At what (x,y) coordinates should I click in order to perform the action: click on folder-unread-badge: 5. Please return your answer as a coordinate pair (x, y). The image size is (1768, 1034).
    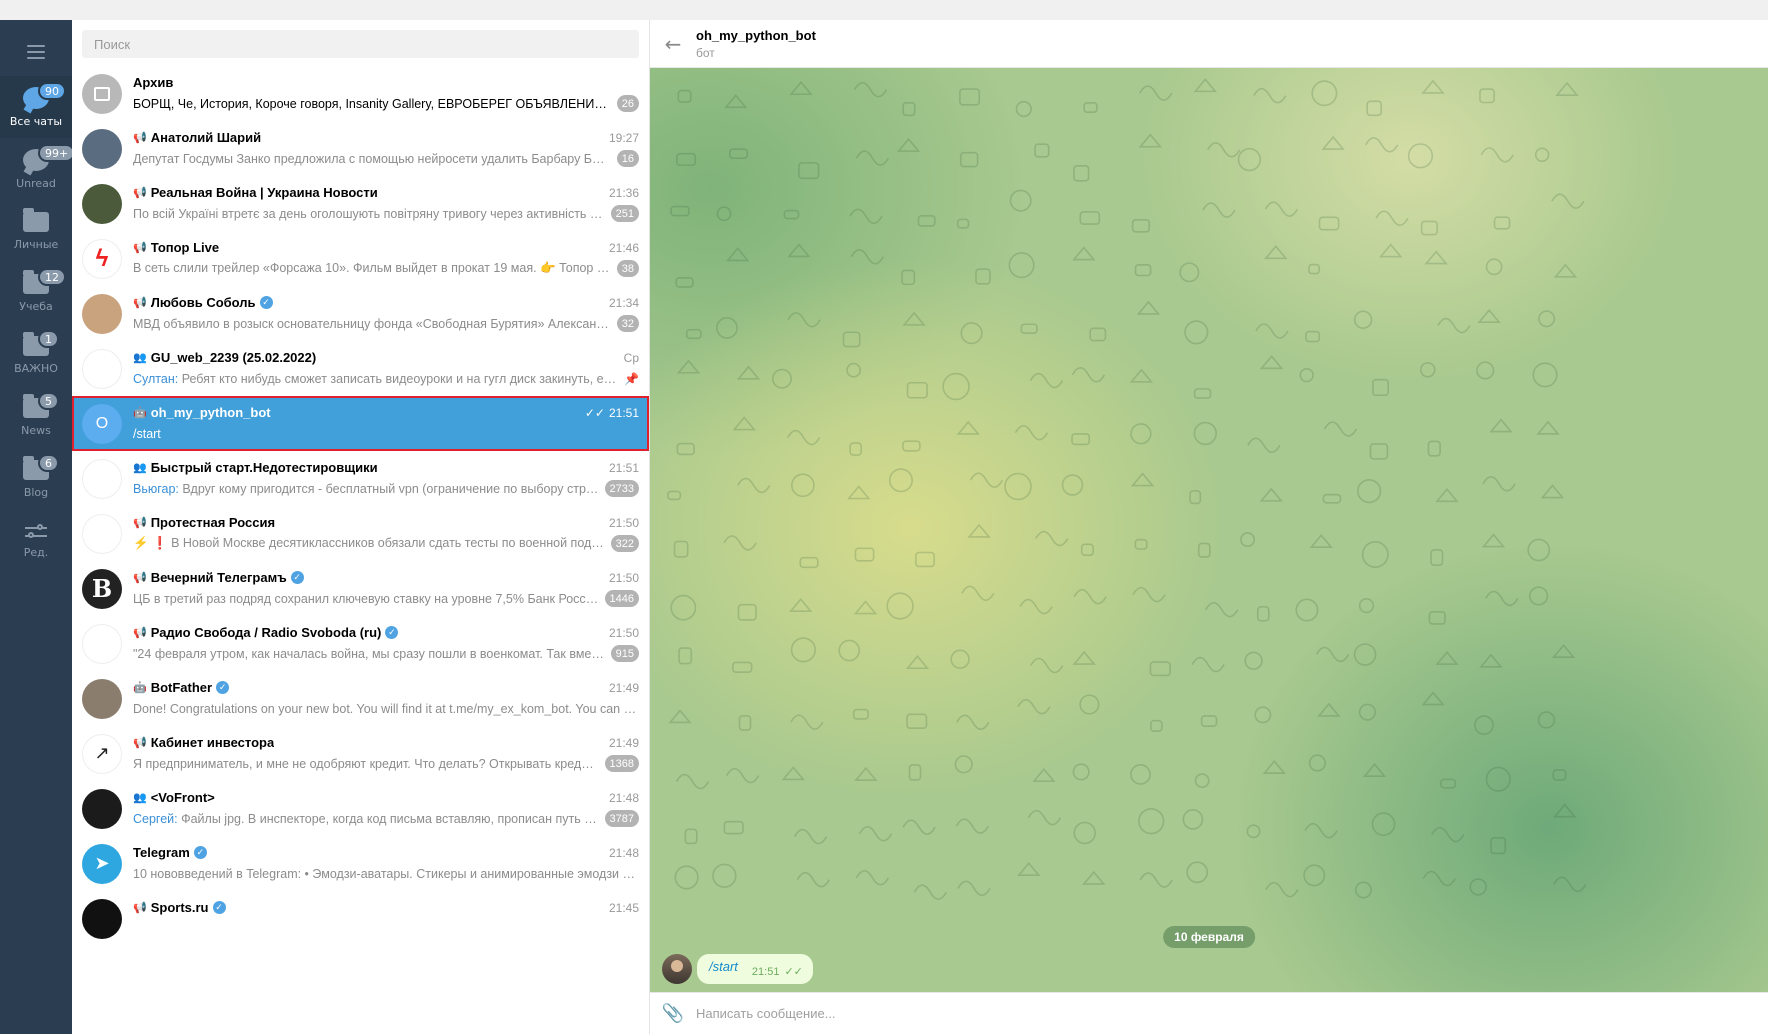
    Looking at the image, I should click on (48, 401).